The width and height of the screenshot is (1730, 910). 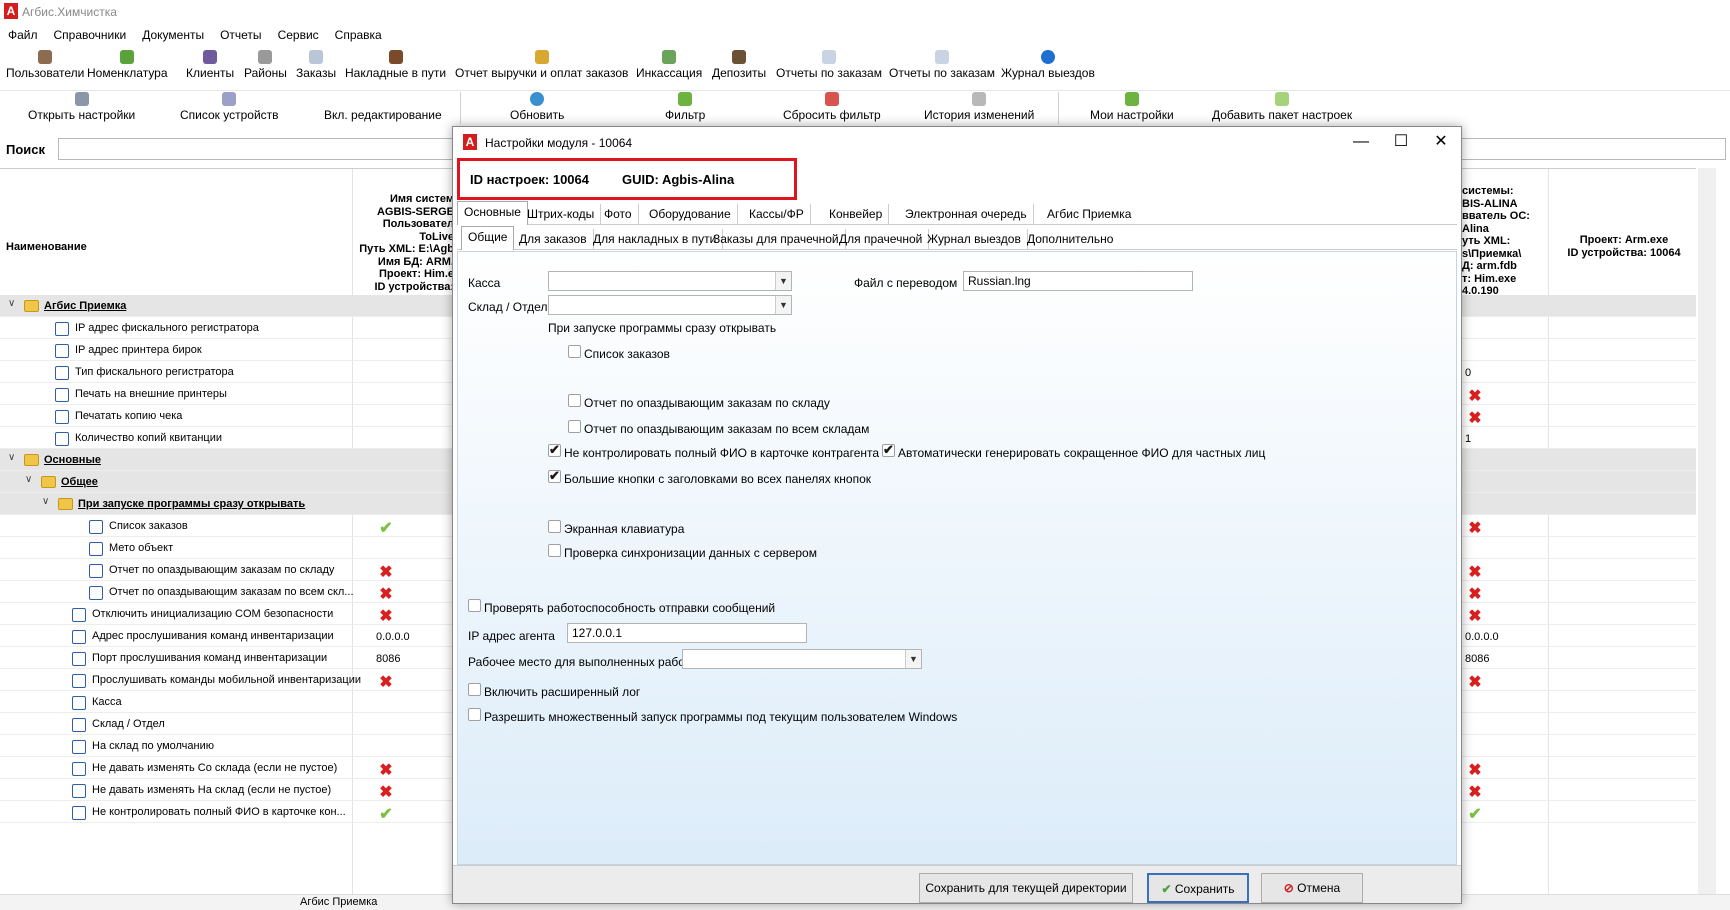 What do you see at coordinates (888, 450) in the screenshot?
I see `auto-fio-checkbox` at bounding box center [888, 450].